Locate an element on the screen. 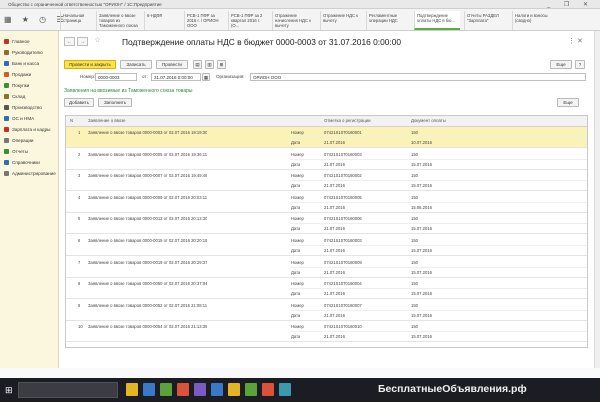 Image resolution: width=600 pixels, height=402 pixels. sidebar-item-label: Руководителю is located at coordinates (27, 52).